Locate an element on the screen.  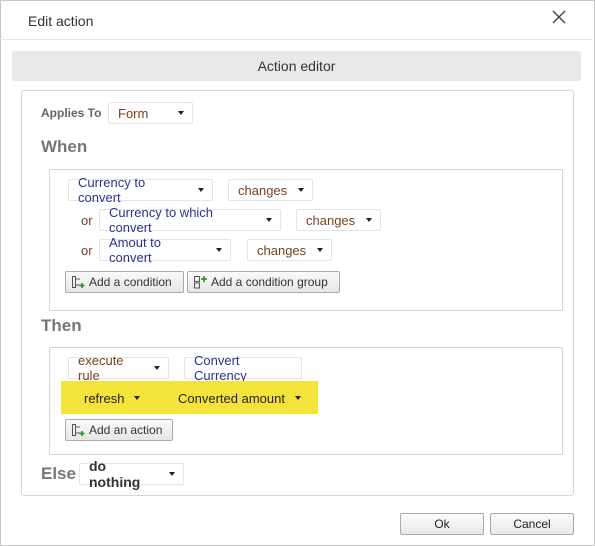
add-condition-button: Add a condition is located at coordinates (124, 282).